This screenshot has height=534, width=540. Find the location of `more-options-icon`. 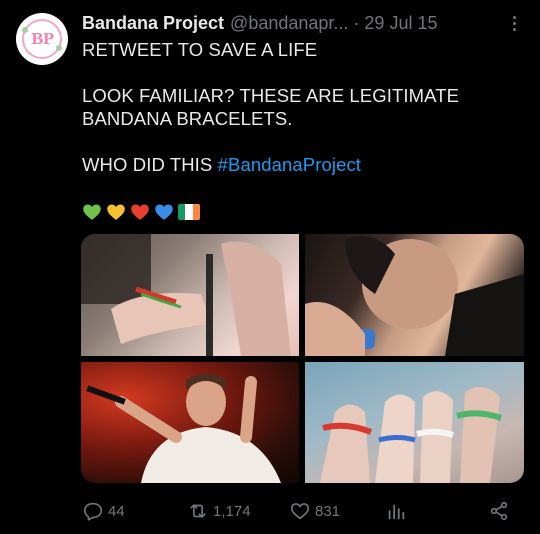

more-options-icon is located at coordinates (514, 23).